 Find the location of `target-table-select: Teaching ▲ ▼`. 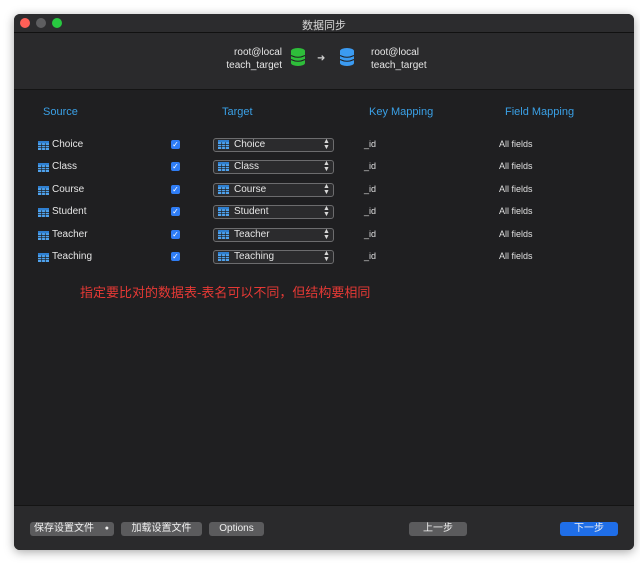

target-table-select: Teaching ▲ ▼ is located at coordinates (273, 257).